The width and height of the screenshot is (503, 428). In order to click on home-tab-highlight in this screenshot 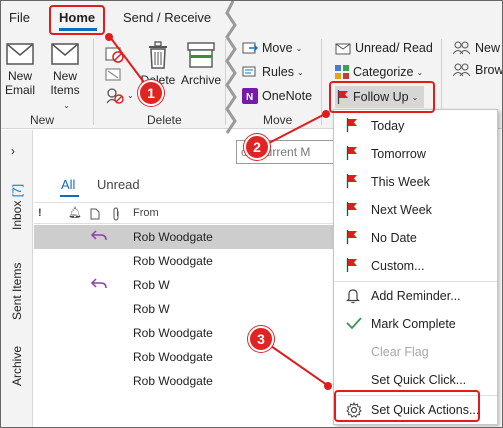, I will do `click(77, 20)`.